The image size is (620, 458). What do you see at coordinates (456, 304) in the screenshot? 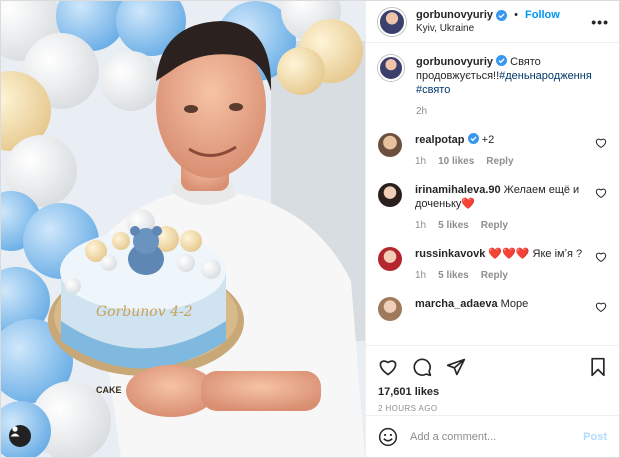
I see `comment-username: marcha_adaeva` at bounding box center [456, 304].